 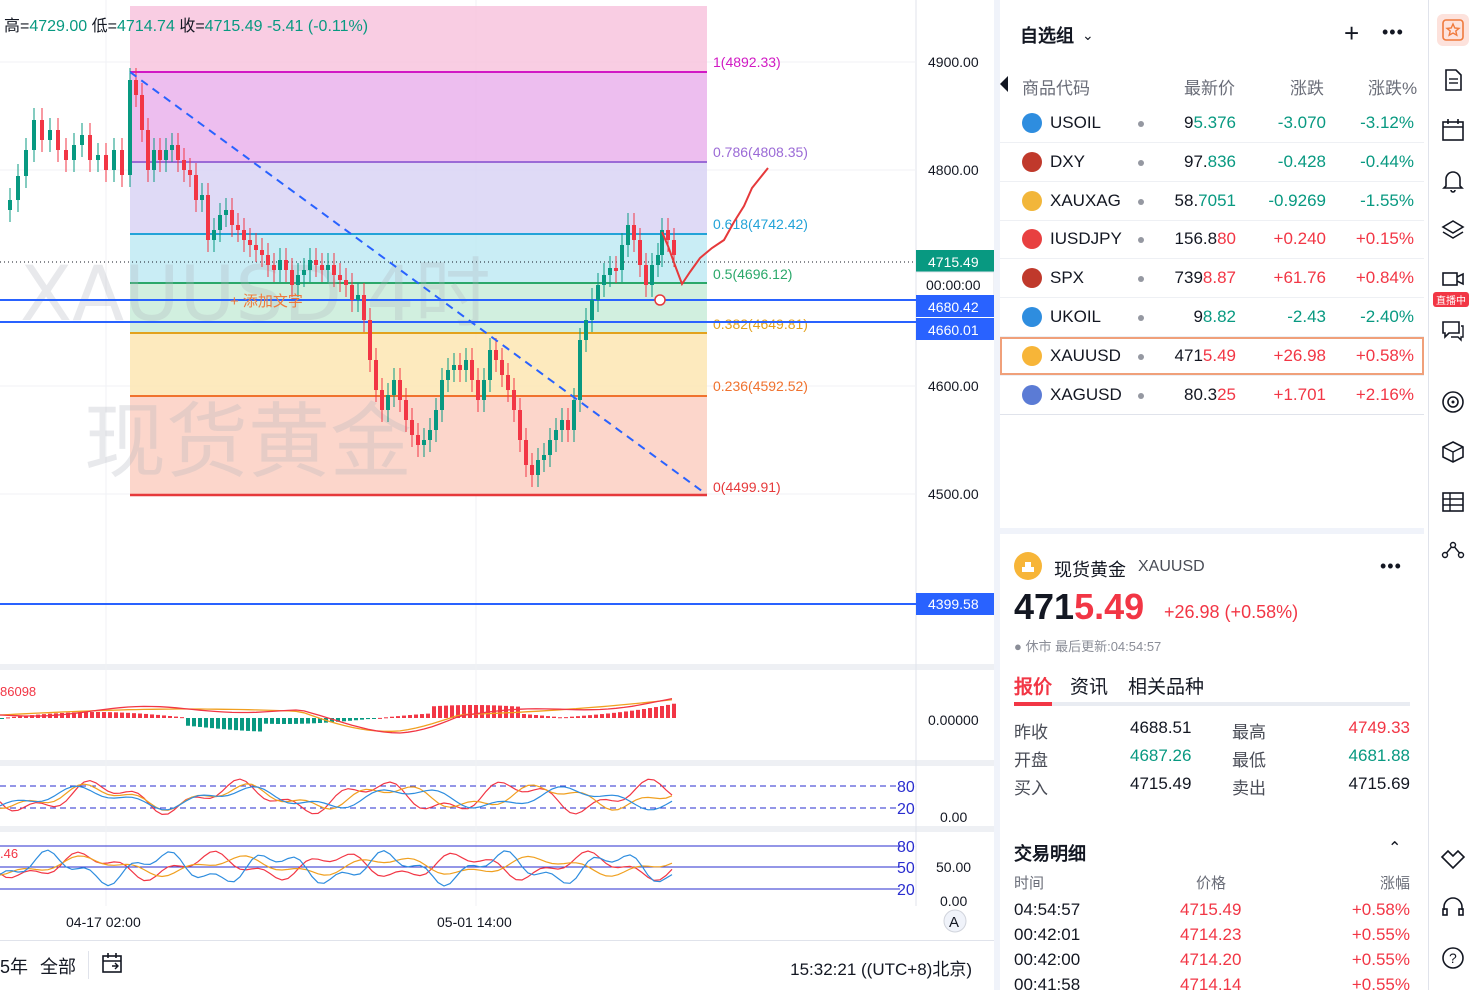 What do you see at coordinates (1453, 130) in the screenshot?
I see `calendar-icon` at bounding box center [1453, 130].